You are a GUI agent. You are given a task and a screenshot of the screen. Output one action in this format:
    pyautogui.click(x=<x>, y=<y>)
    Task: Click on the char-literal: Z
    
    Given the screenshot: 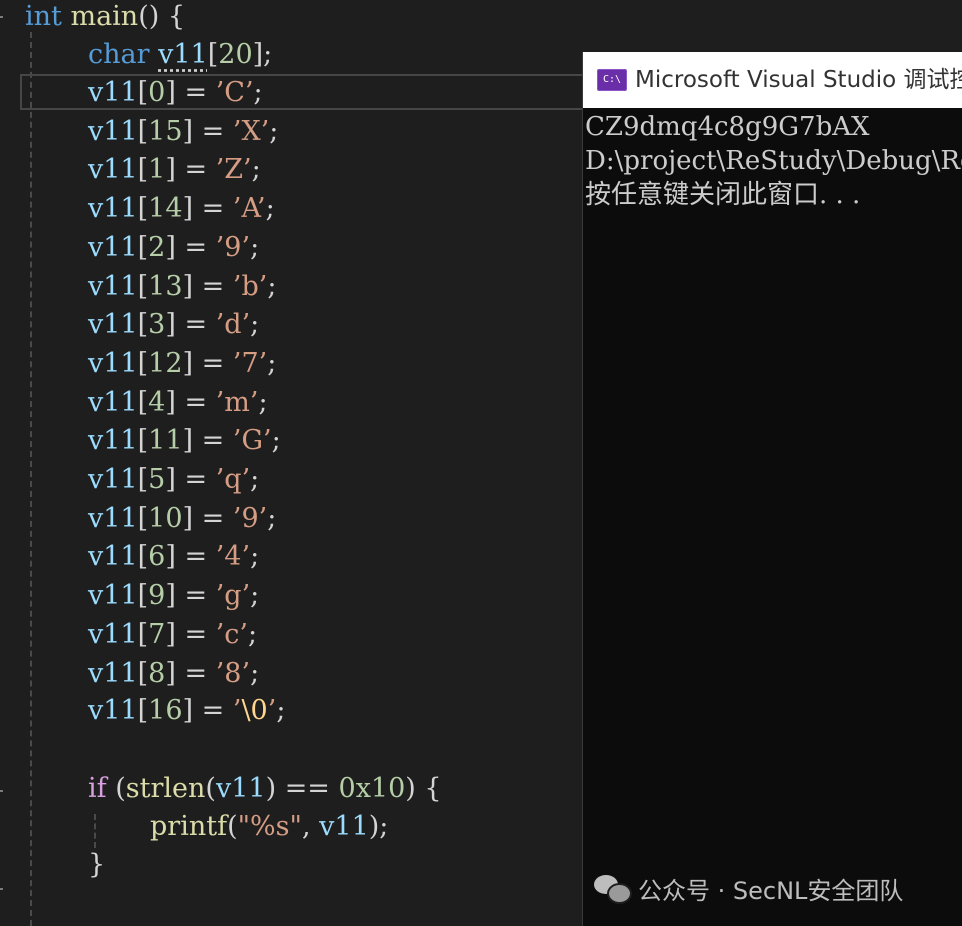 What is the action you would take?
    pyautogui.click(x=234, y=170)
    